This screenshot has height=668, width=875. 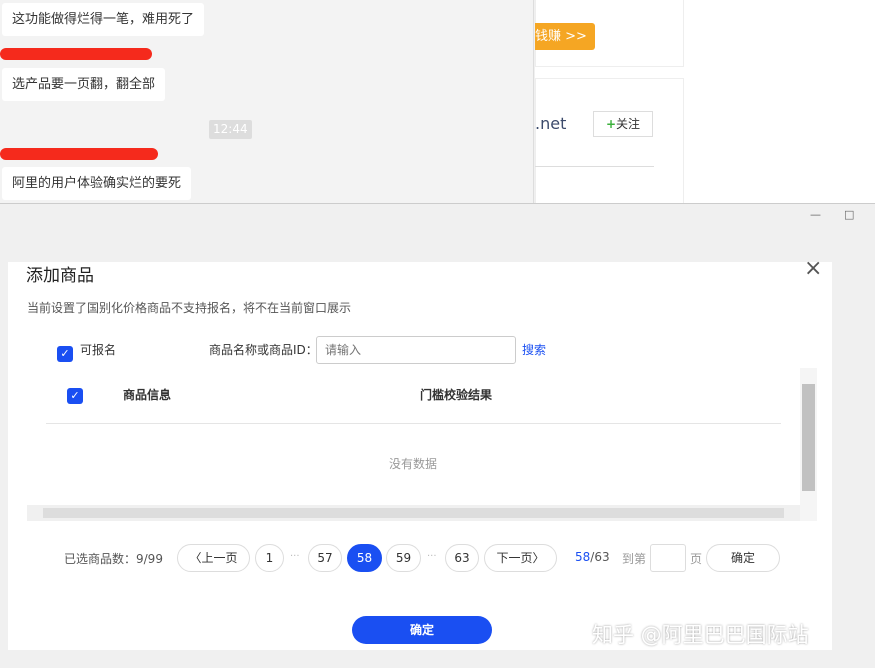 I want to click on select-all-checkbox: ✓, so click(x=75, y=396).